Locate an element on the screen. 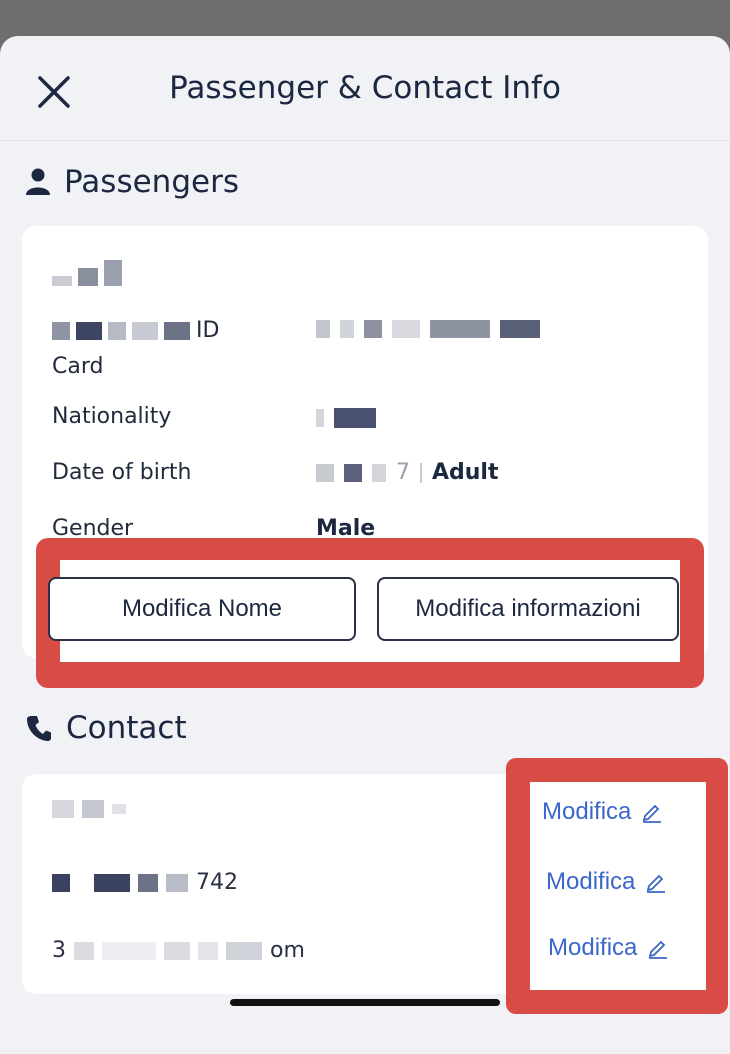 Image resolution: width=730 pixels, height=1054 pixels. id-card-value-redacted is located at coordinates (428, 329).